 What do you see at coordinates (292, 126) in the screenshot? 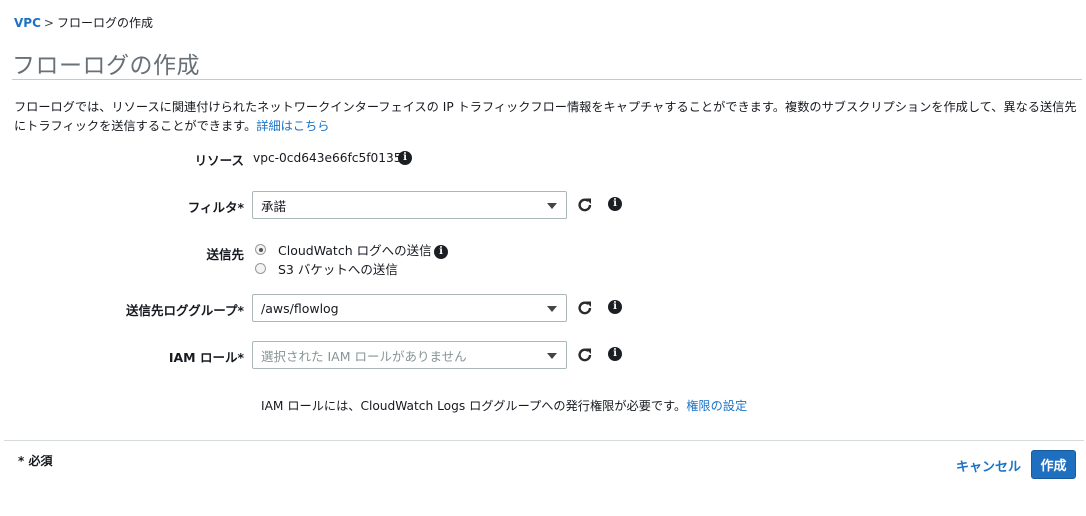
I see `learn-more-link: 詳細はこちら` at bounding box center [292, 126].